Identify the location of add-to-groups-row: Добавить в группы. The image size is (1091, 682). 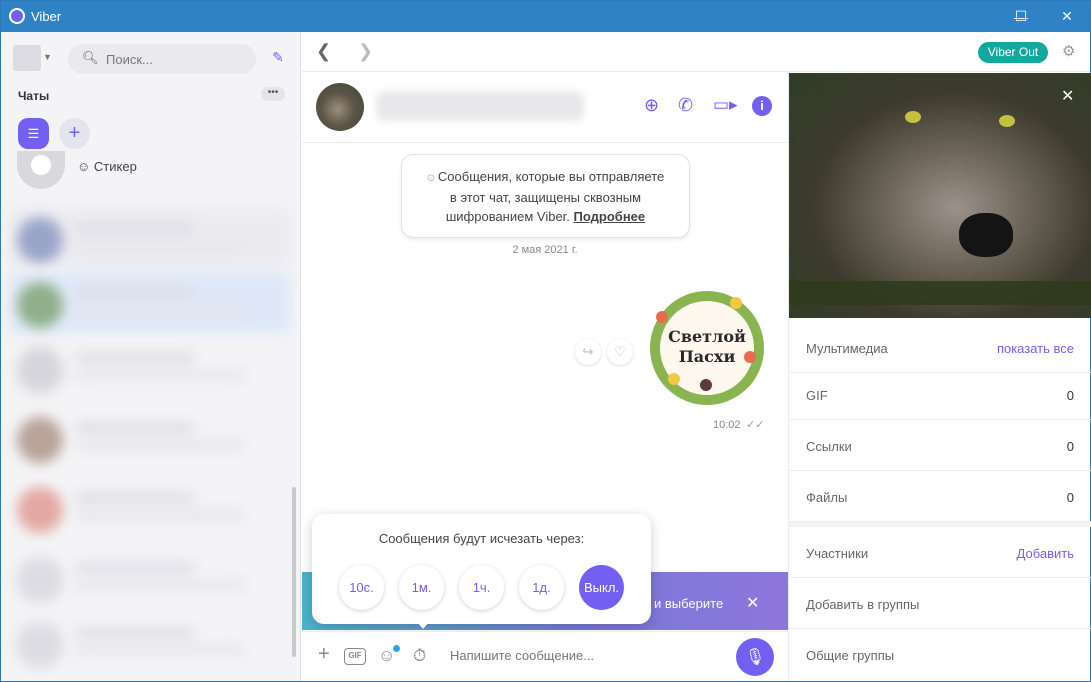
(940, 604).